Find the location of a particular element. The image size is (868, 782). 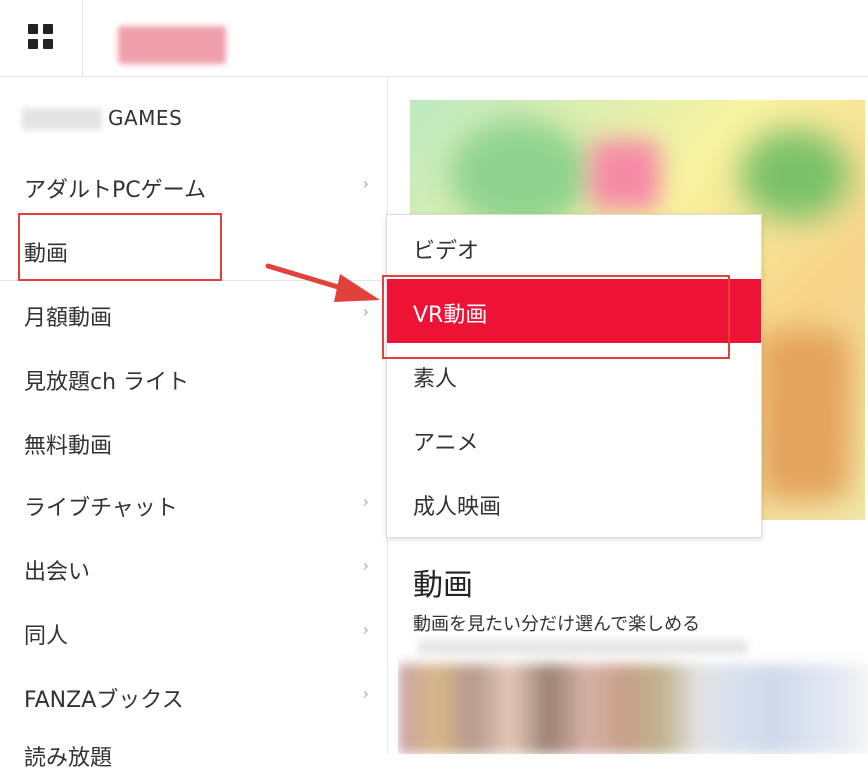

sidebar-item-live-chat: ライブチャット › is located at coordinates (193, 500).